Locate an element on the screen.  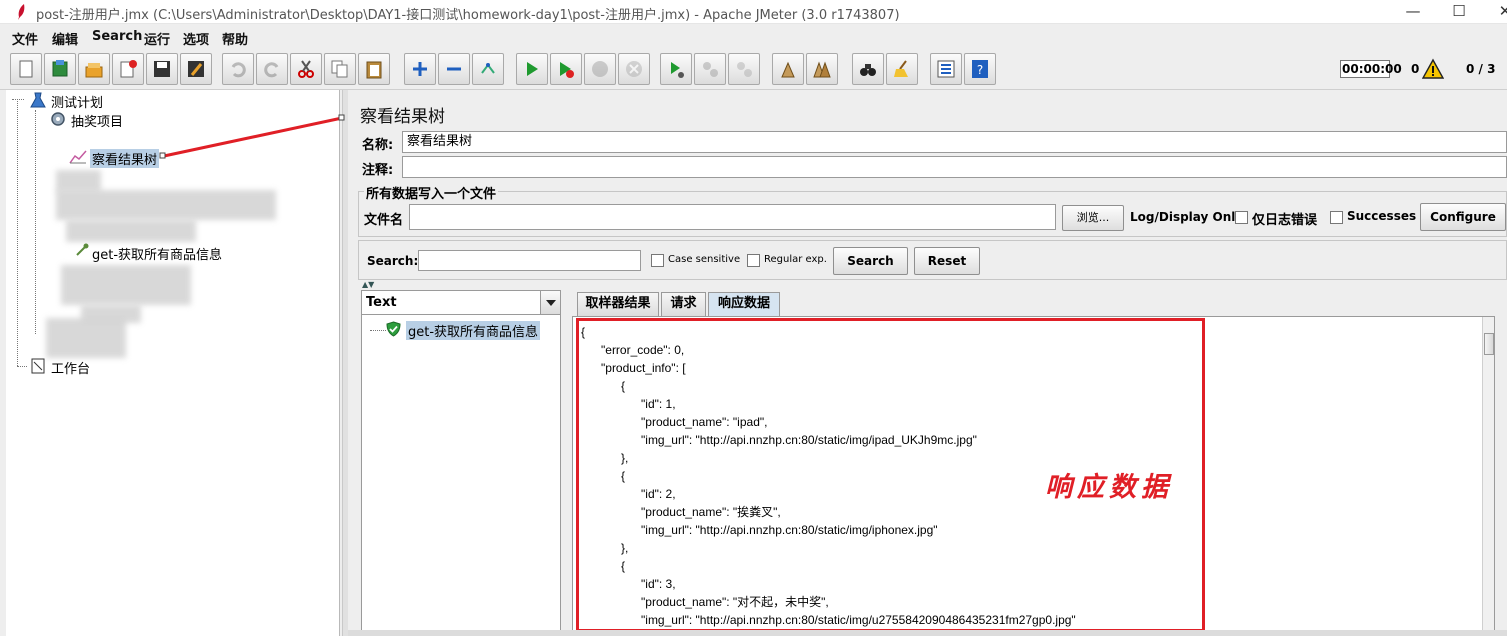
reset-button: Reset is located at coordinates (947, 261).